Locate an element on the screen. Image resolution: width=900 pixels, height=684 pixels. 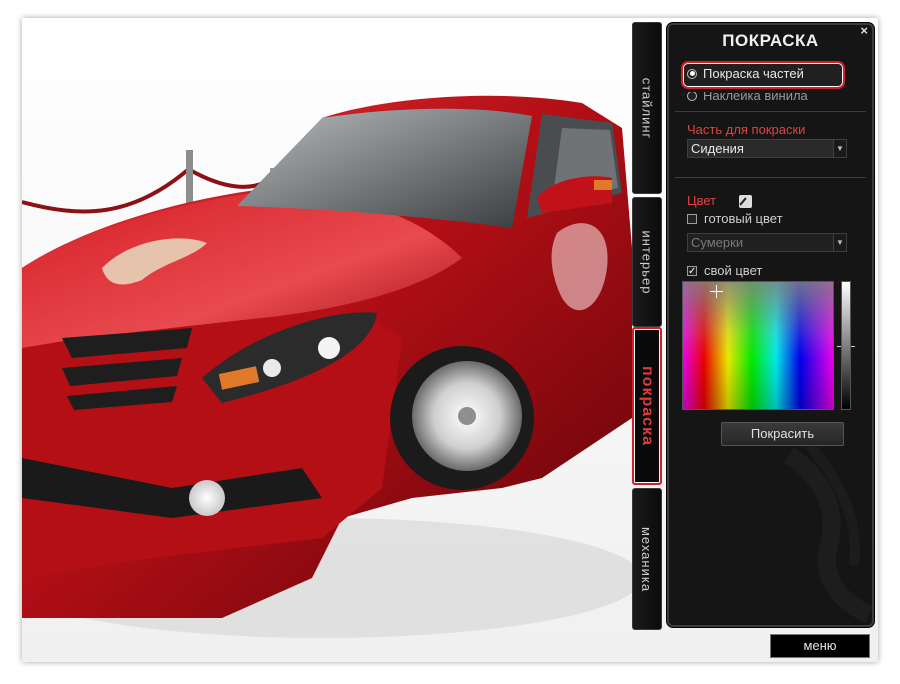
menu-button: меню is located at coordinates (820, 646).